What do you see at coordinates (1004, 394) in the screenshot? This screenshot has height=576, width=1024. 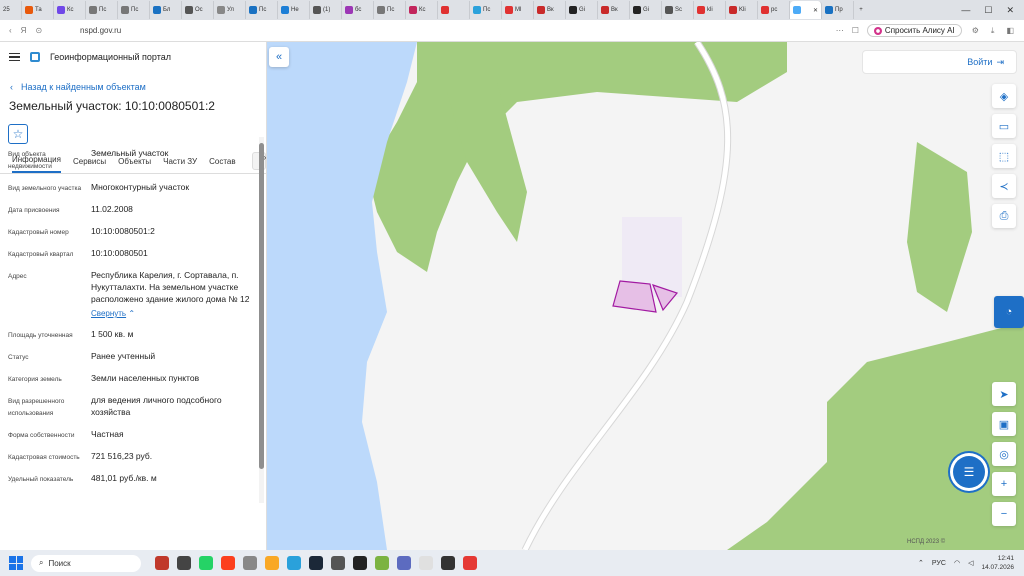 I see `locate-button: ➤` at bounding box center [1004, 394].